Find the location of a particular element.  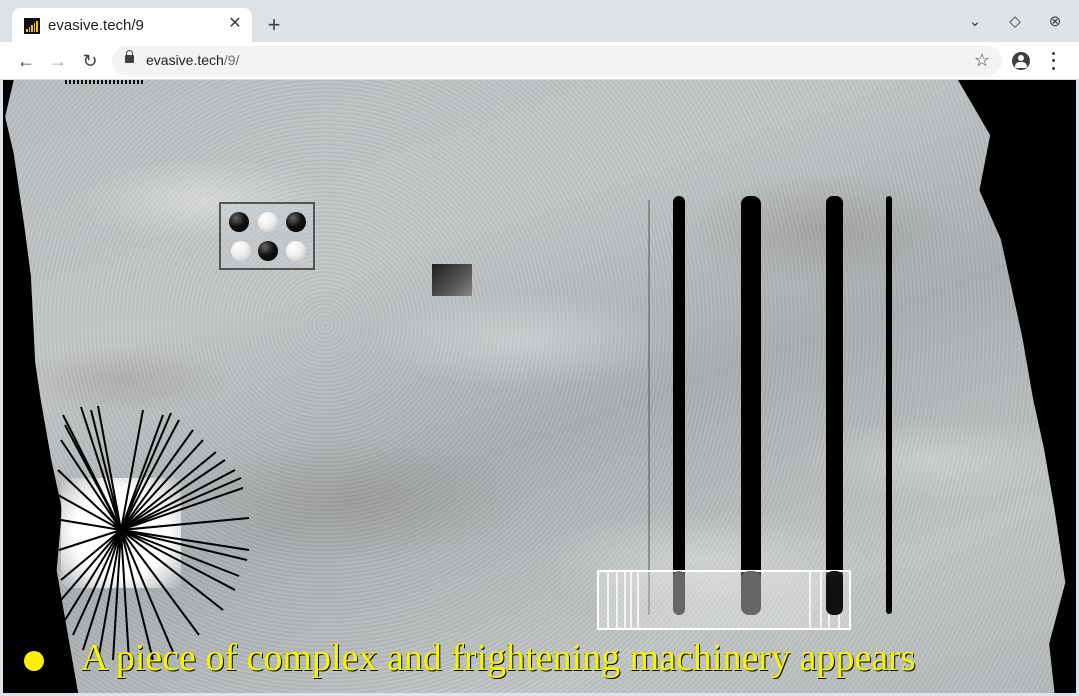

url-text: evasive.tech/9/ is located at coordinates (192, 60).